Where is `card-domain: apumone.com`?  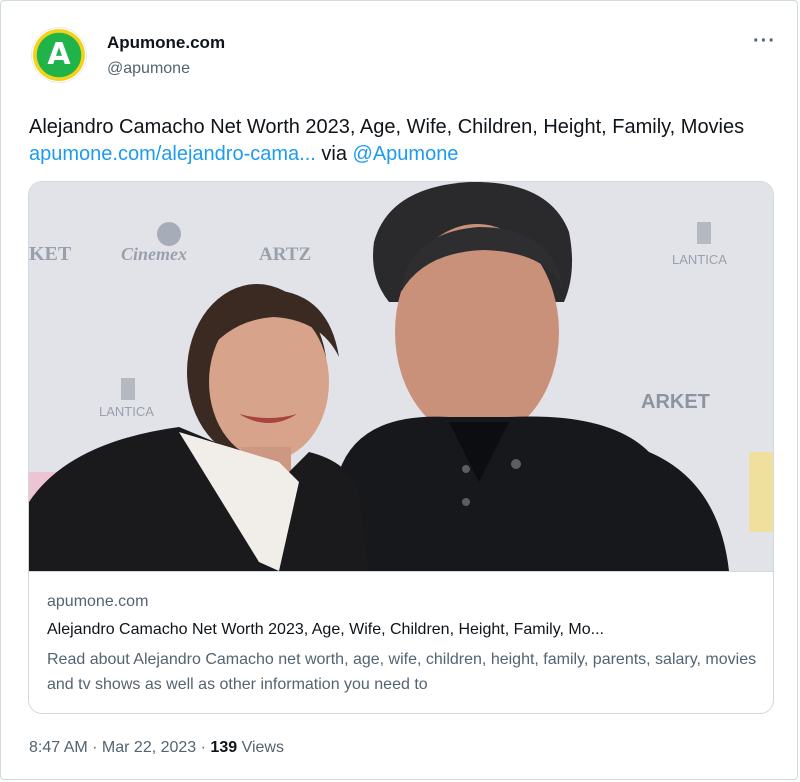 card-domain: apumone.com is located at coordinates (98, 601).